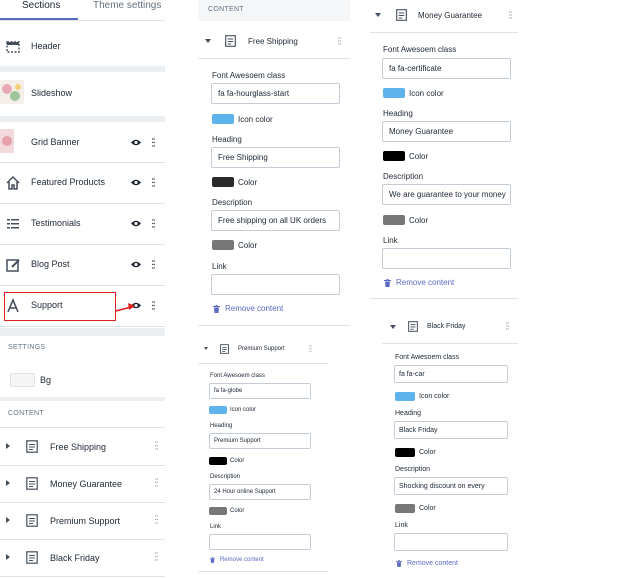  I want to click on tab-theme-settings: Theme settings, so click(127, 5).